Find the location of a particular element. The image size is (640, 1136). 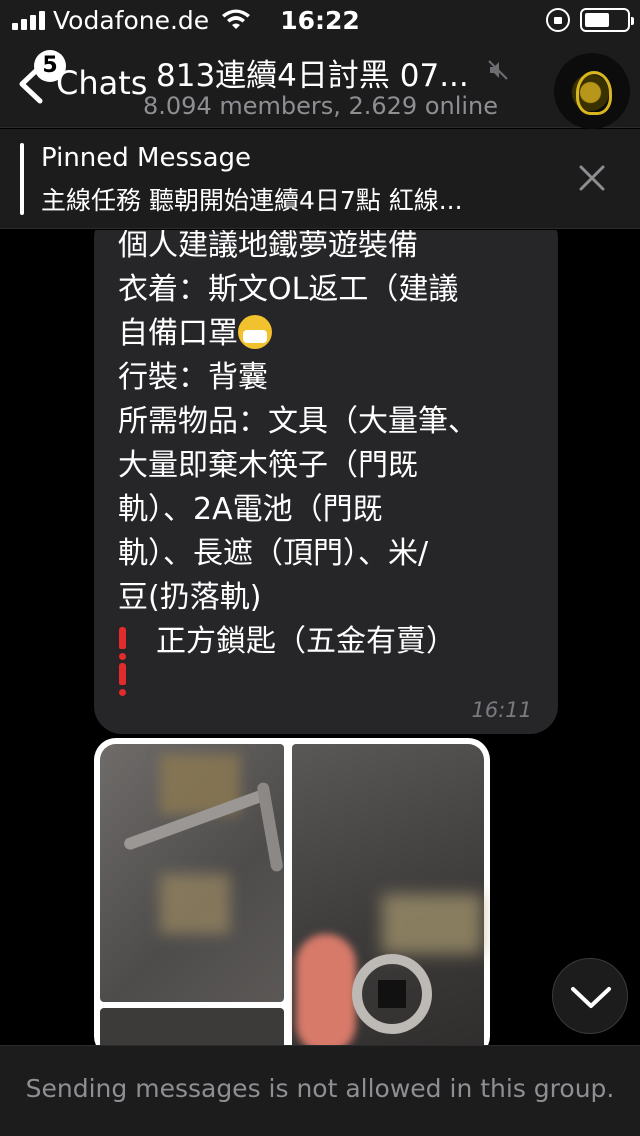

message-line-with-emoji: 自備口罩 is located at coordinates (195, 330).